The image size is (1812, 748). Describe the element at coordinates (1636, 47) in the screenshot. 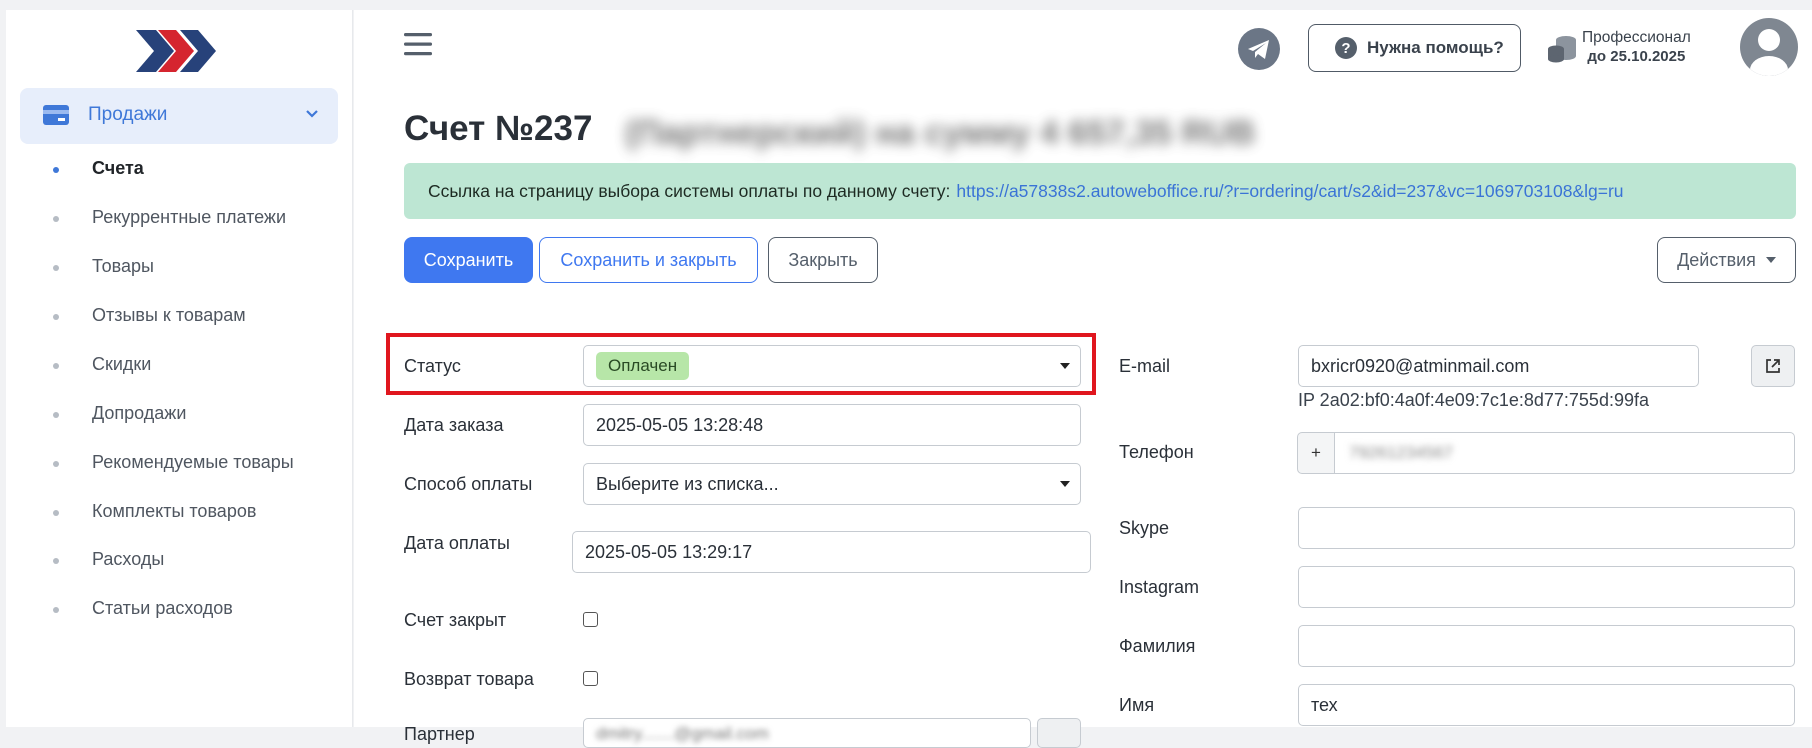

I see `plan-info: Профессионал до 25.10.2025` at that location.